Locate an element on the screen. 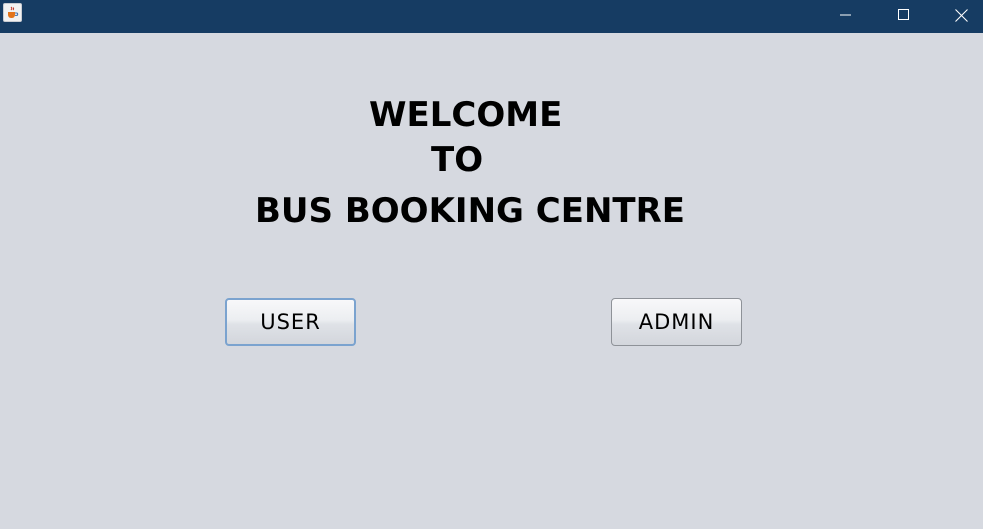 The image size is (983, 529). maximize-icon is located at coordinates (903, 14).